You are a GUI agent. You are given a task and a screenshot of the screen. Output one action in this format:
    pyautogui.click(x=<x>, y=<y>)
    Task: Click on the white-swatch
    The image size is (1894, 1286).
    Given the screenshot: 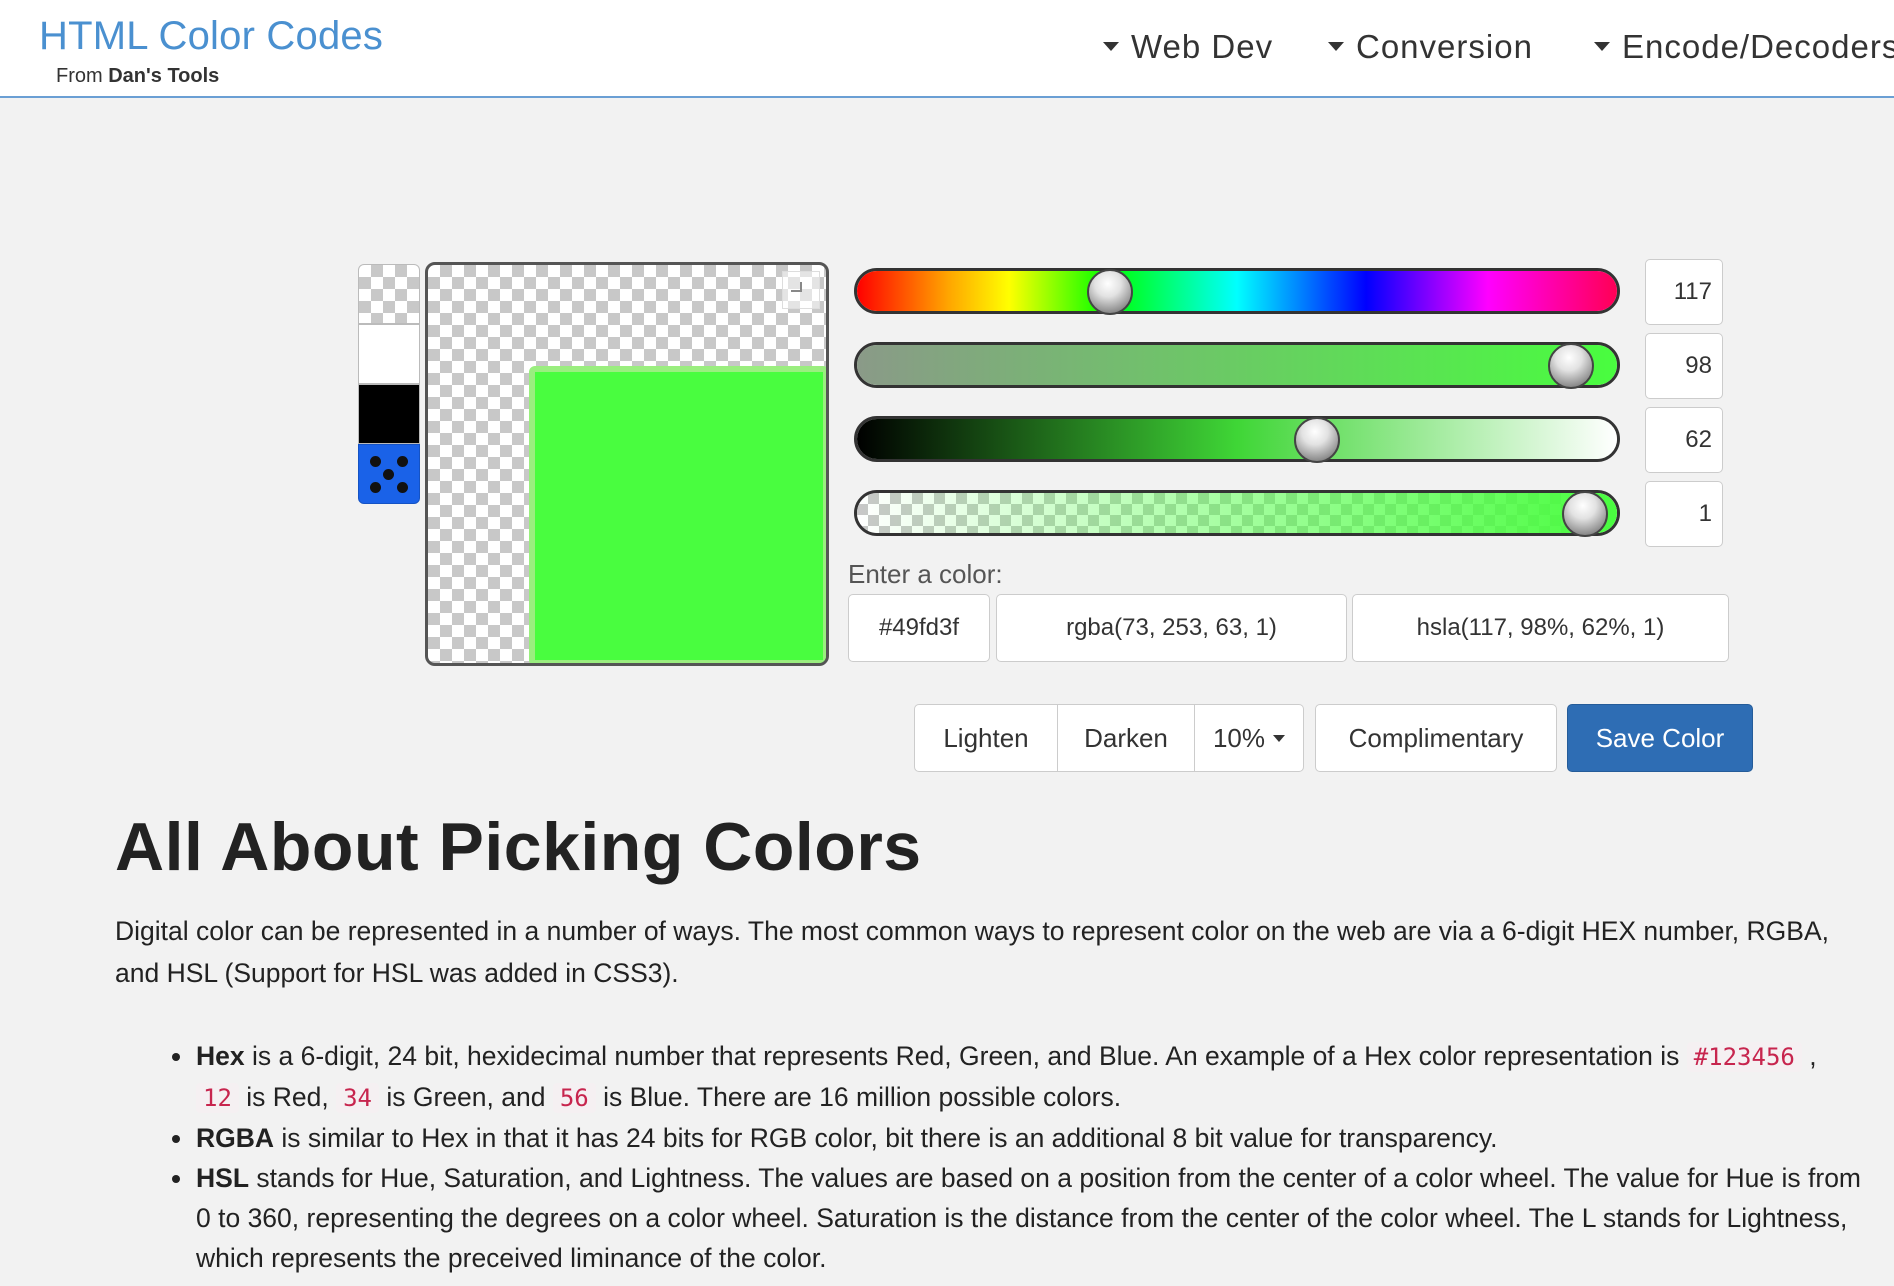 What is the action you would take?
    pyautogui.click(x=389, y=354)
    